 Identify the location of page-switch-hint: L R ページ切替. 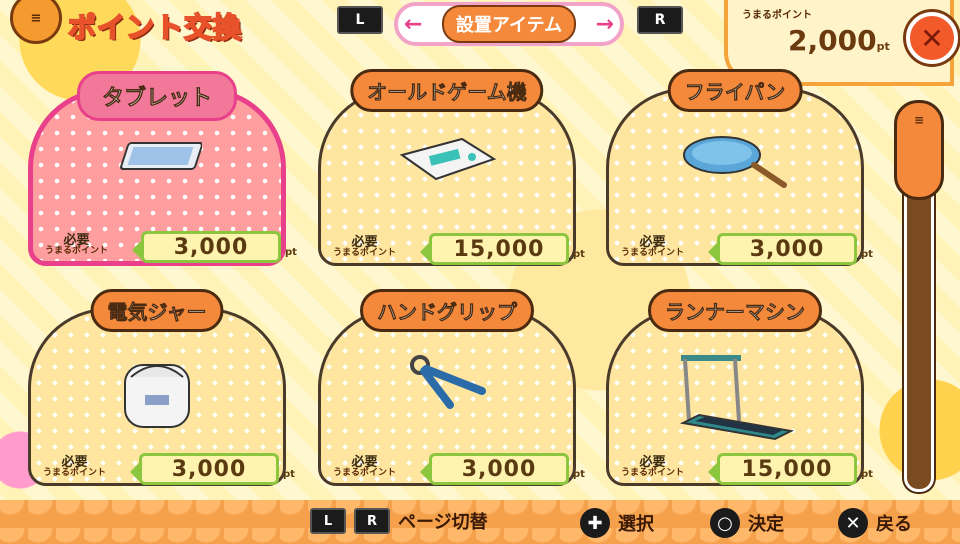
(399, 521).